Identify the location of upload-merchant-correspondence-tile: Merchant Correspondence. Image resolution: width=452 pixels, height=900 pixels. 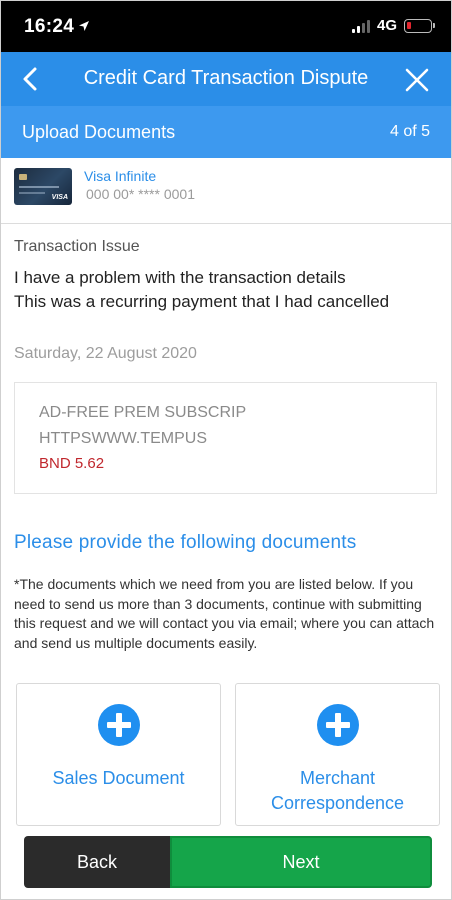
(337, 754).